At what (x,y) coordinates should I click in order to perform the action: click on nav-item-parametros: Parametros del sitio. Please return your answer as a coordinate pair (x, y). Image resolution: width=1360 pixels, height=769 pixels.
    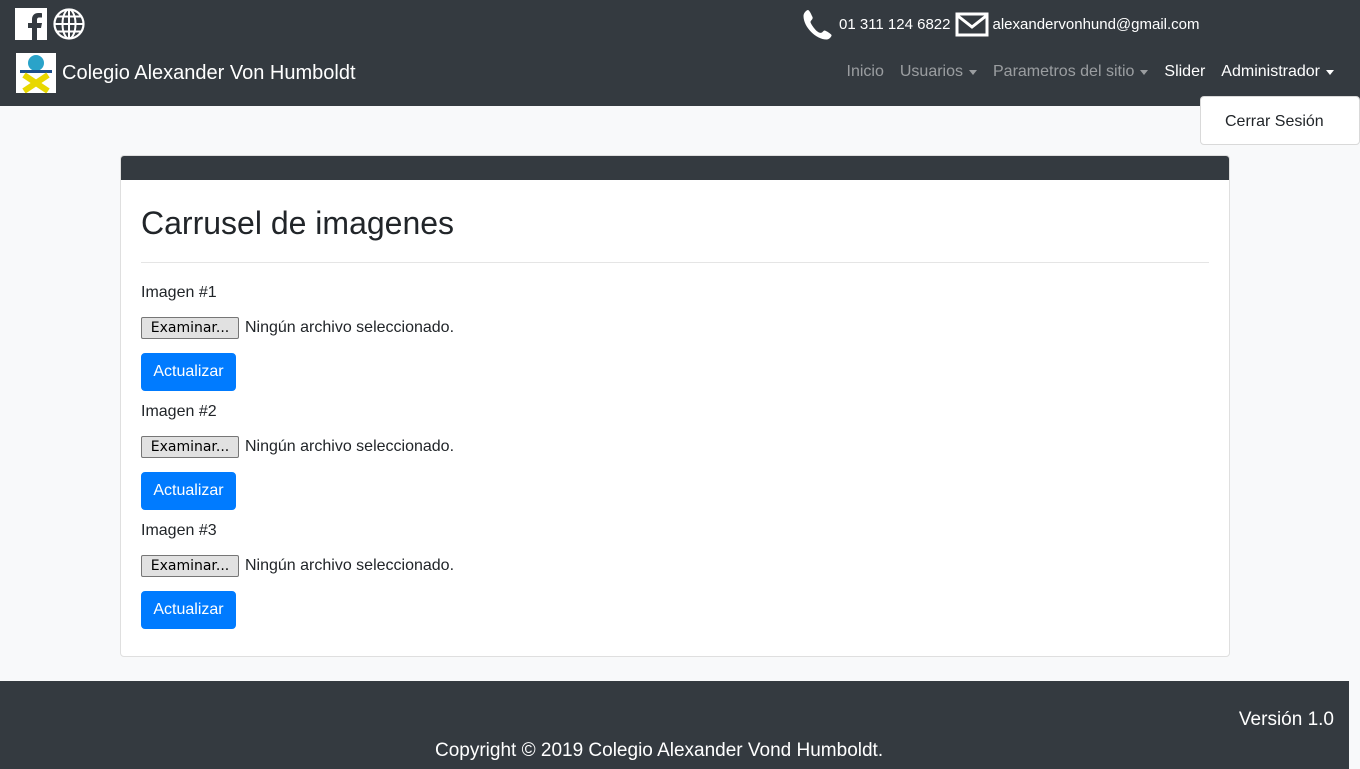
    Looking at the image, I should click on (1071, 72).